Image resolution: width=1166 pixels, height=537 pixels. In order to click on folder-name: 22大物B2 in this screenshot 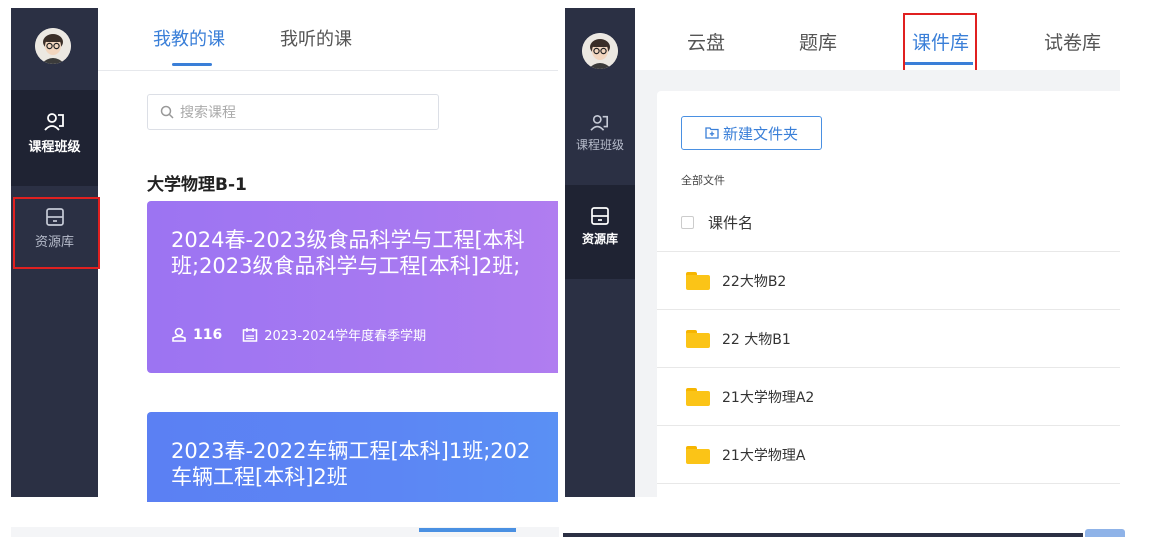, I will do `click(754, 282)`.